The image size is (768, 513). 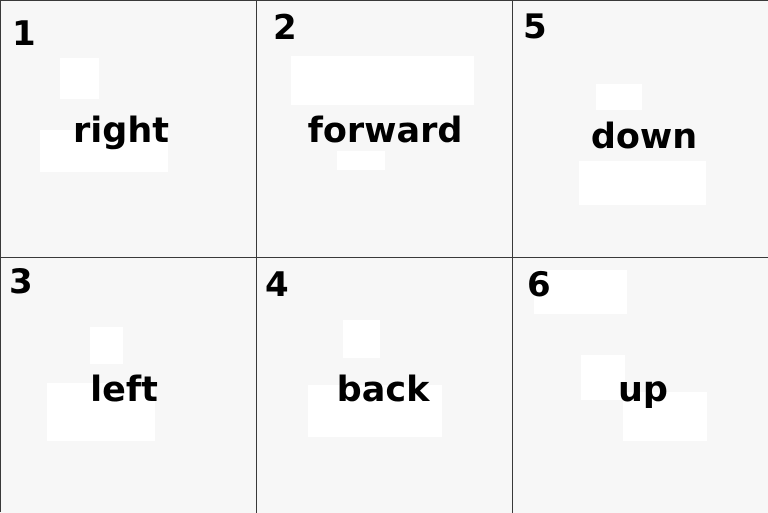 What do you see at coordinates (535, 27) in the screenshot?
I see `cell-number: 5` at bounding box center [535, 27].